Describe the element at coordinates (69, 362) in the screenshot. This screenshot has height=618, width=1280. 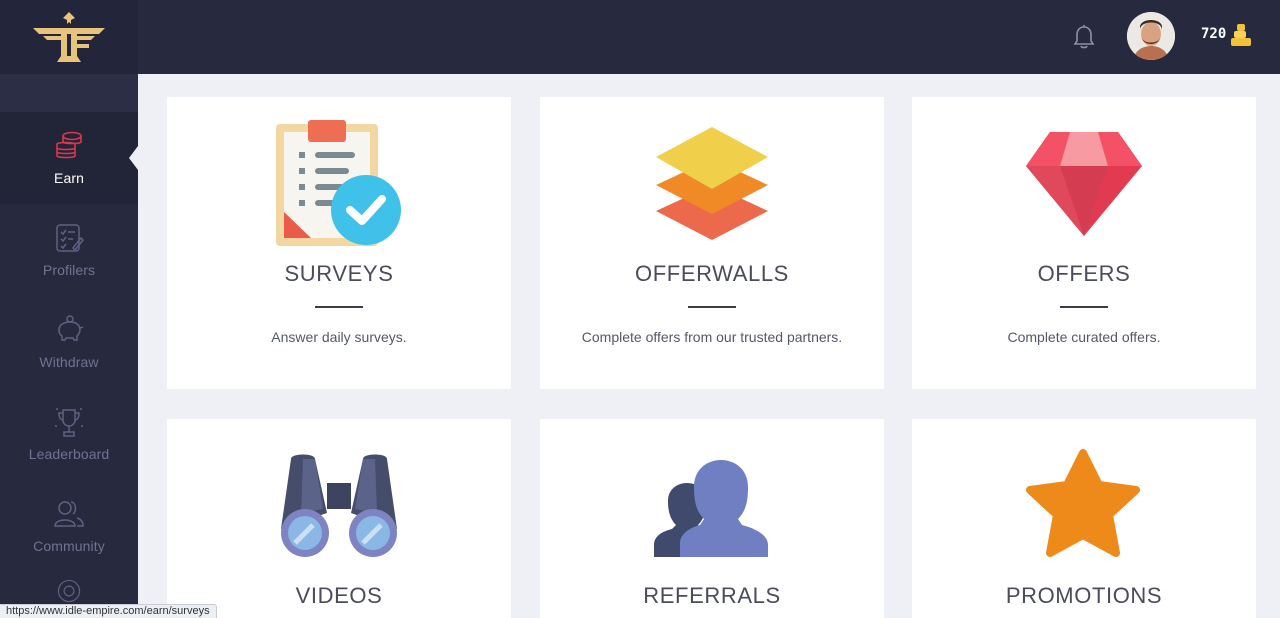
I see `sidebar-item-label: Withdraw` at that location.